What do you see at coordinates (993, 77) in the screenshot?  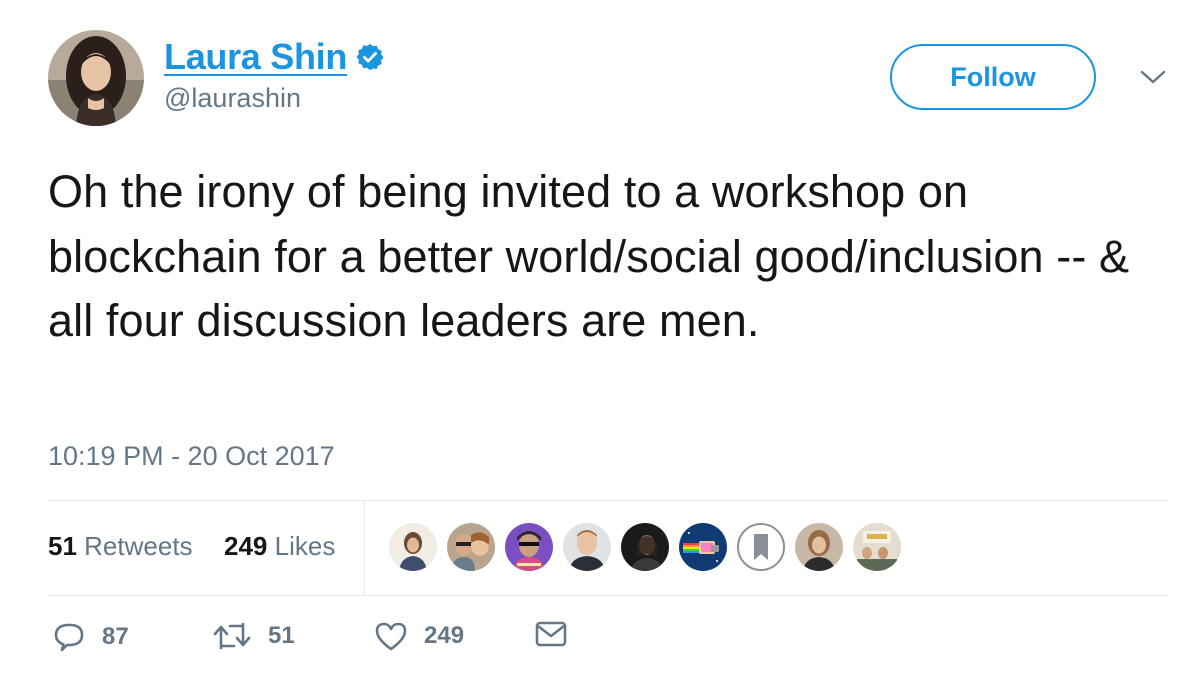 I see `follow-button: Follow` at bounding box center [993, 77].